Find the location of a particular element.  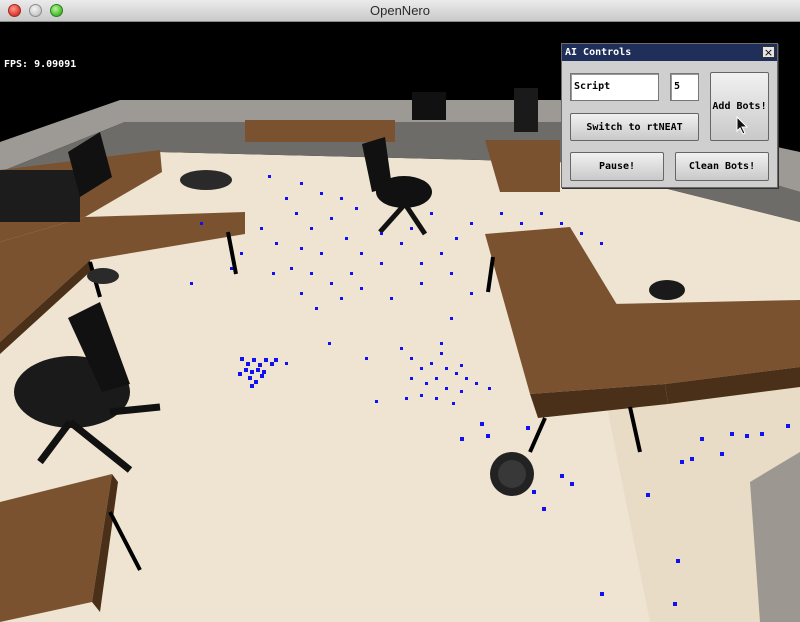

window-title: OpenNero is located at coordinates (400, 10).